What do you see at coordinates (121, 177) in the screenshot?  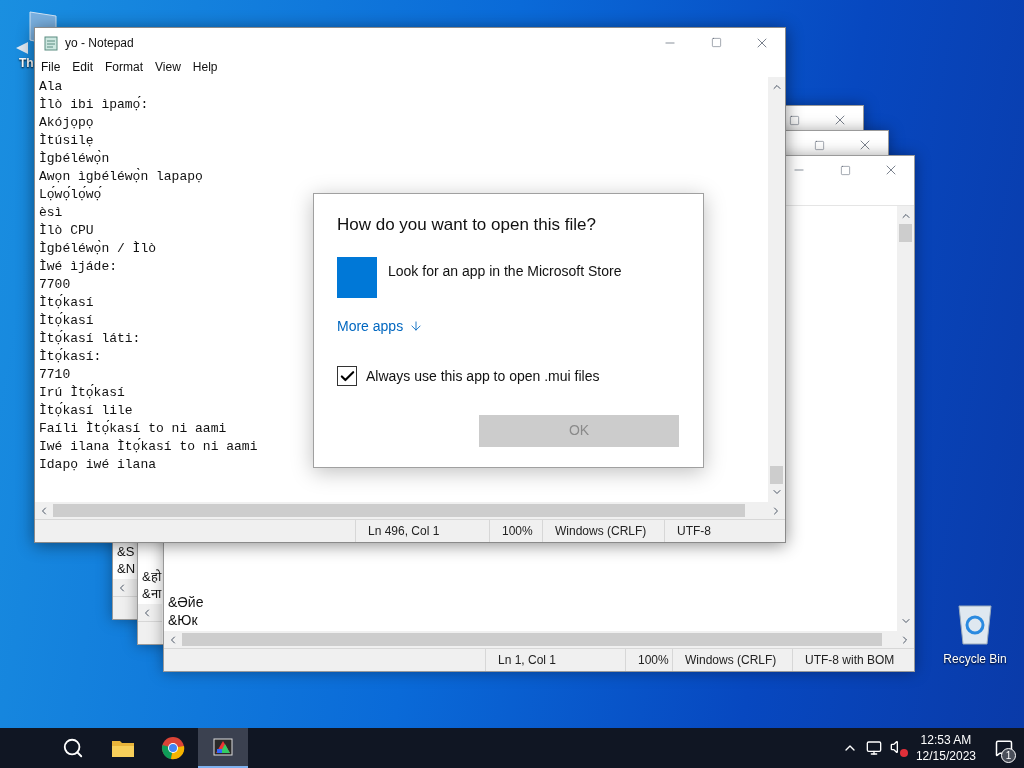 I see `text-line: Awọn ìgbéléwọ̀n lapapọ` at bounding box center [121, 177].